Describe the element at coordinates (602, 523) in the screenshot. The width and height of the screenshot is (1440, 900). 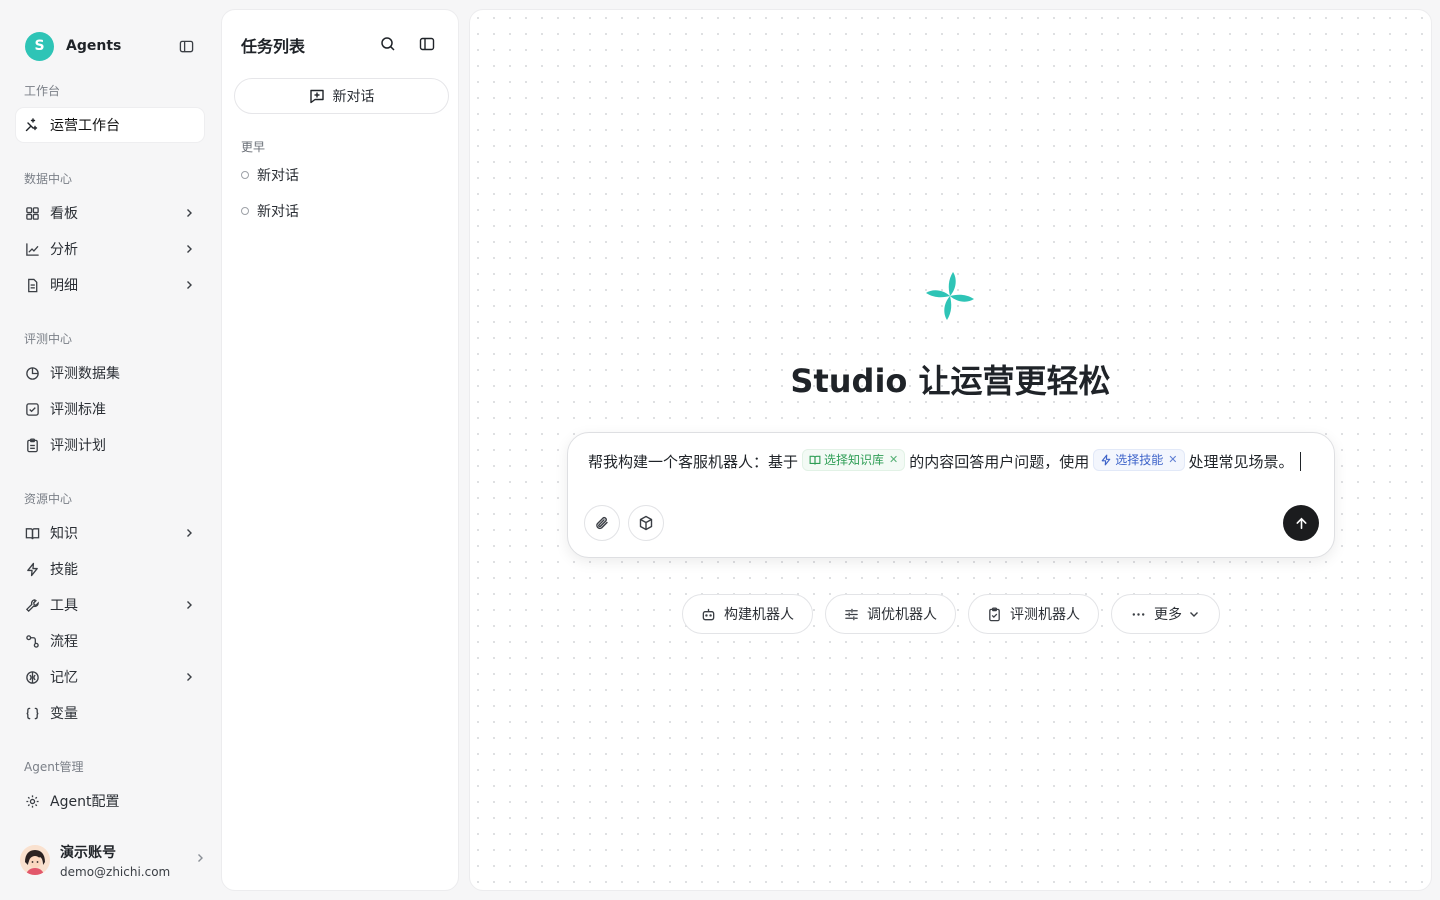
I see `attach-button` at that location.